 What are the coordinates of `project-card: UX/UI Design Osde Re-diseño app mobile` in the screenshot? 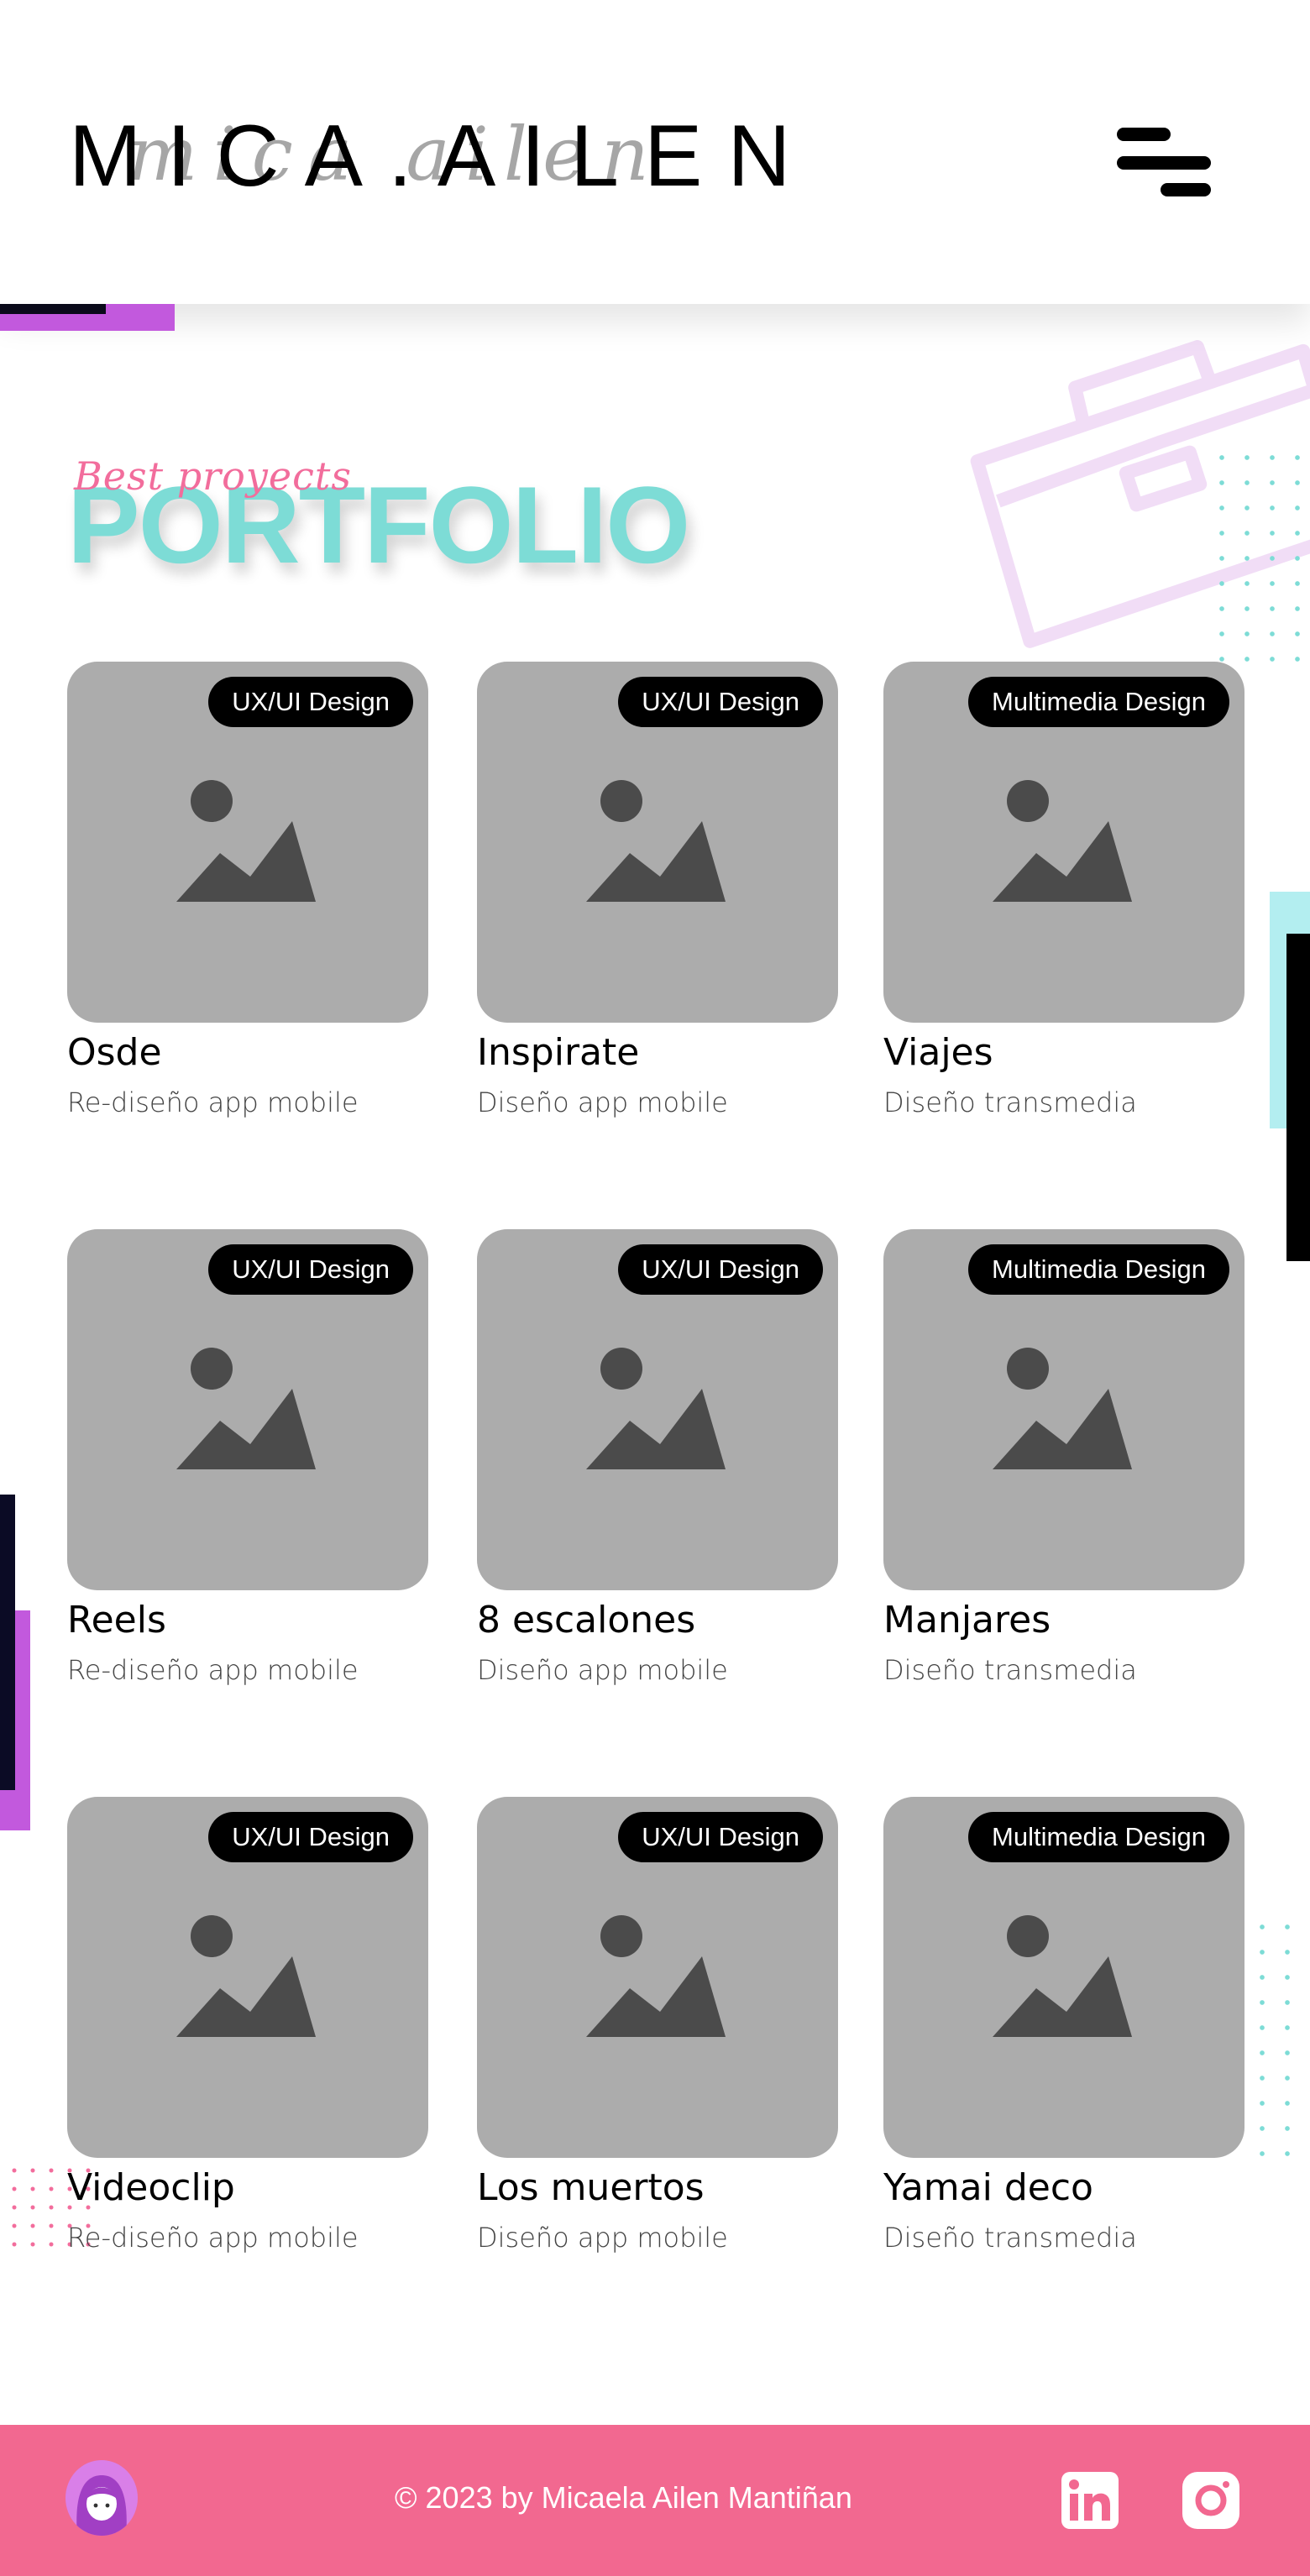 It's located at (247, 897).